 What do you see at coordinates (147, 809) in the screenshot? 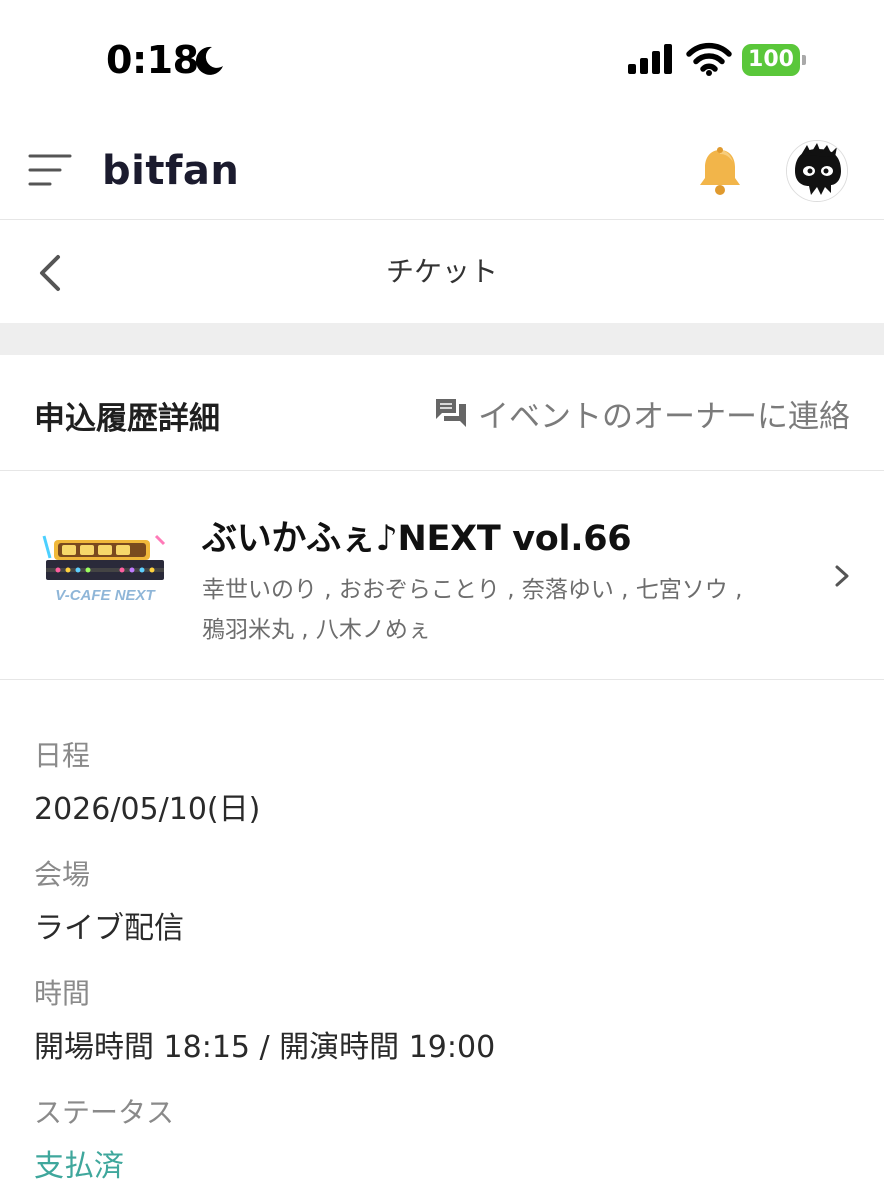
I see `detail-value: 2026/05/10(日)` at bounding box center [147, 809].